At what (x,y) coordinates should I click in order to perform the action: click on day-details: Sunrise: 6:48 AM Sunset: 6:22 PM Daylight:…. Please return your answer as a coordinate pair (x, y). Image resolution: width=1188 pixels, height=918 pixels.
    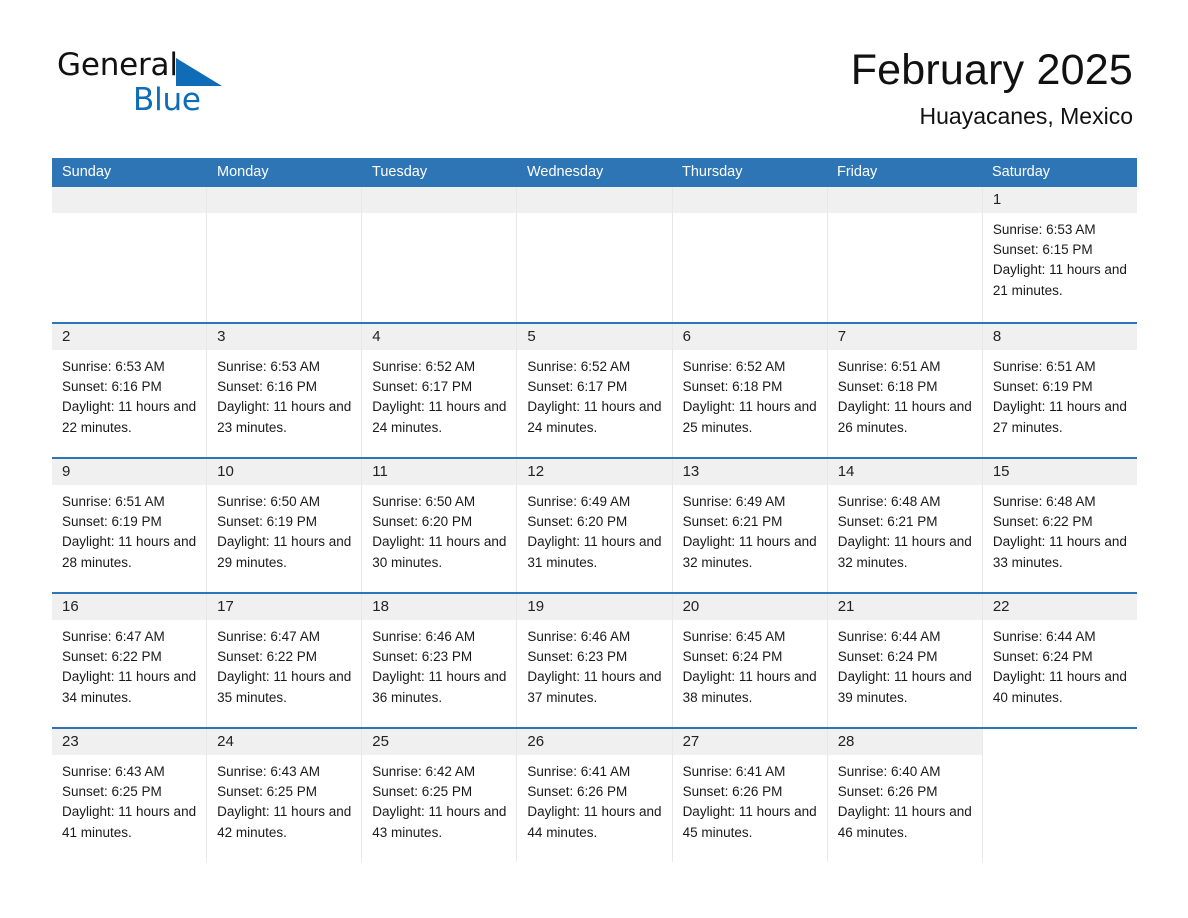
    Looking at the image, I should click on (1060, 529).